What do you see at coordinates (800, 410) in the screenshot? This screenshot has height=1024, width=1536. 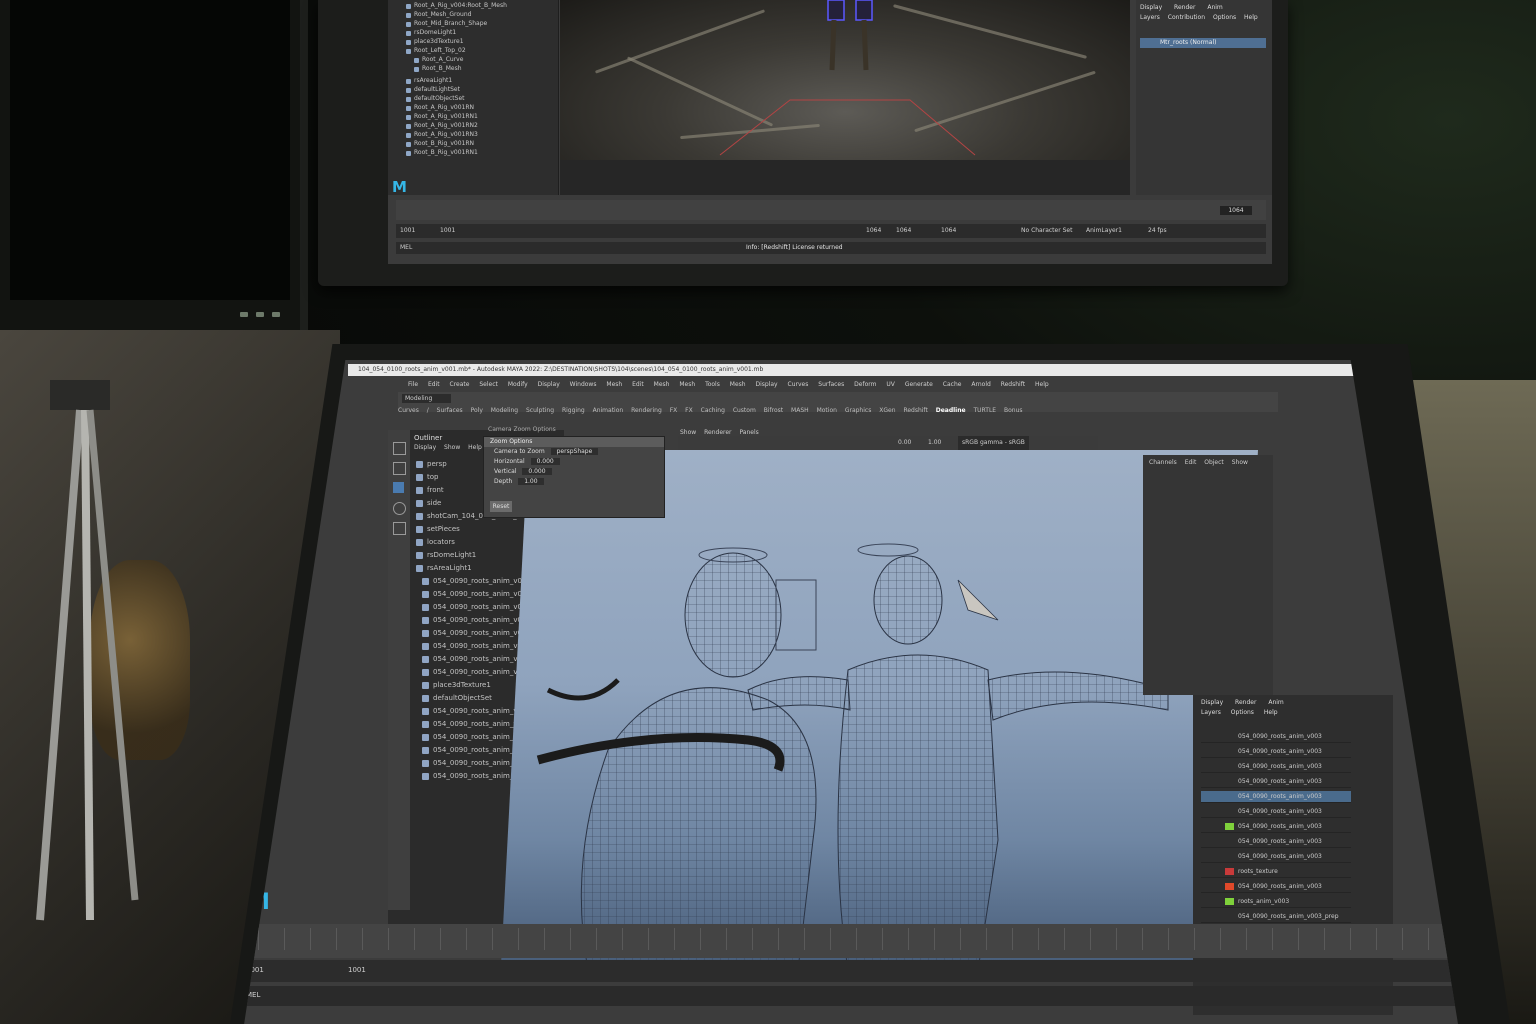 I see `shelf-tab: MASH` at bounding box center [800, 410].